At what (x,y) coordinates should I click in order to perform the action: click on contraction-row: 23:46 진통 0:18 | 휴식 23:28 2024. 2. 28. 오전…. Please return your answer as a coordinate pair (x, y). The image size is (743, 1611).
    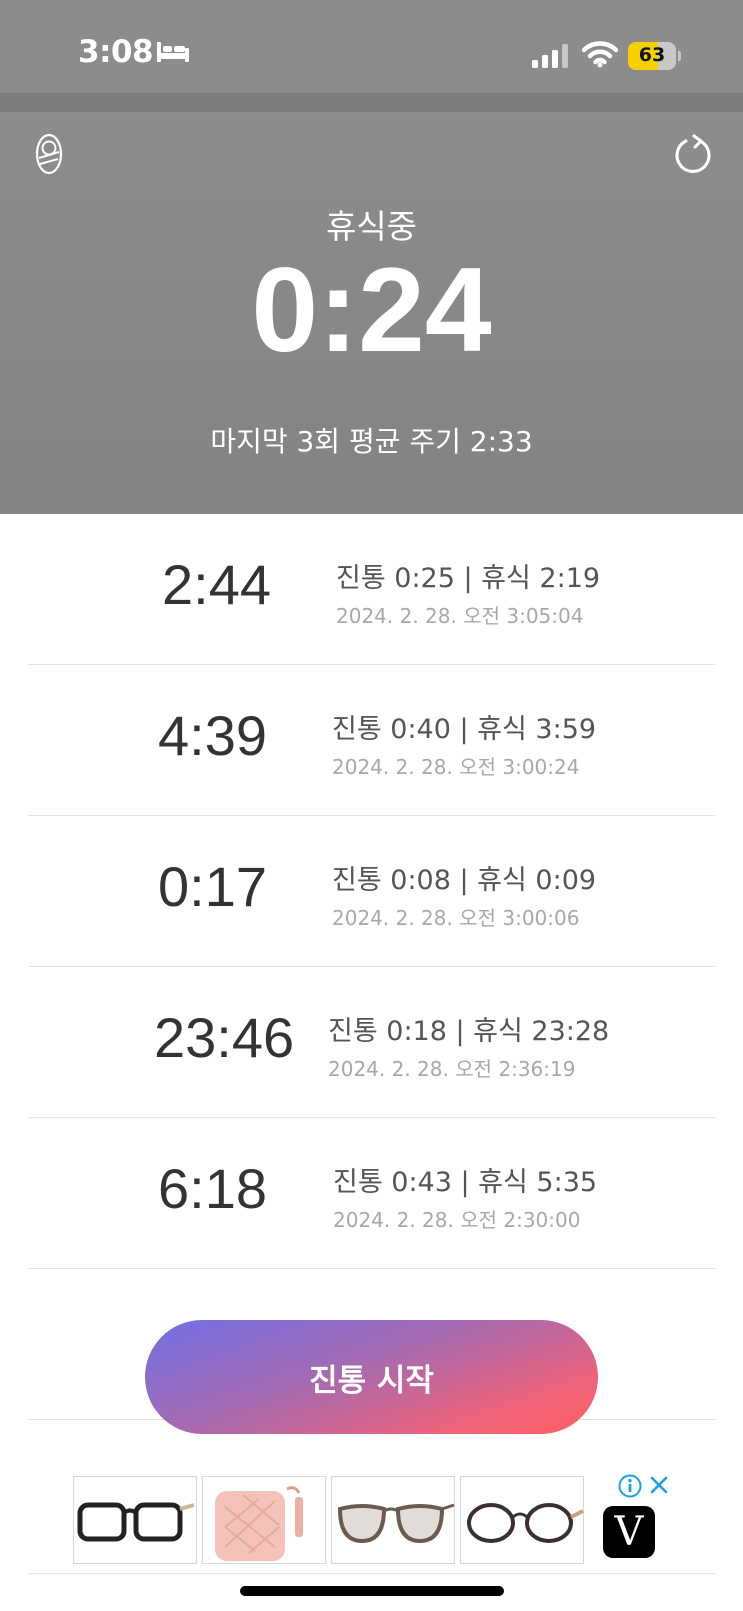
    Looking at the image, I should click on (371, 1042).